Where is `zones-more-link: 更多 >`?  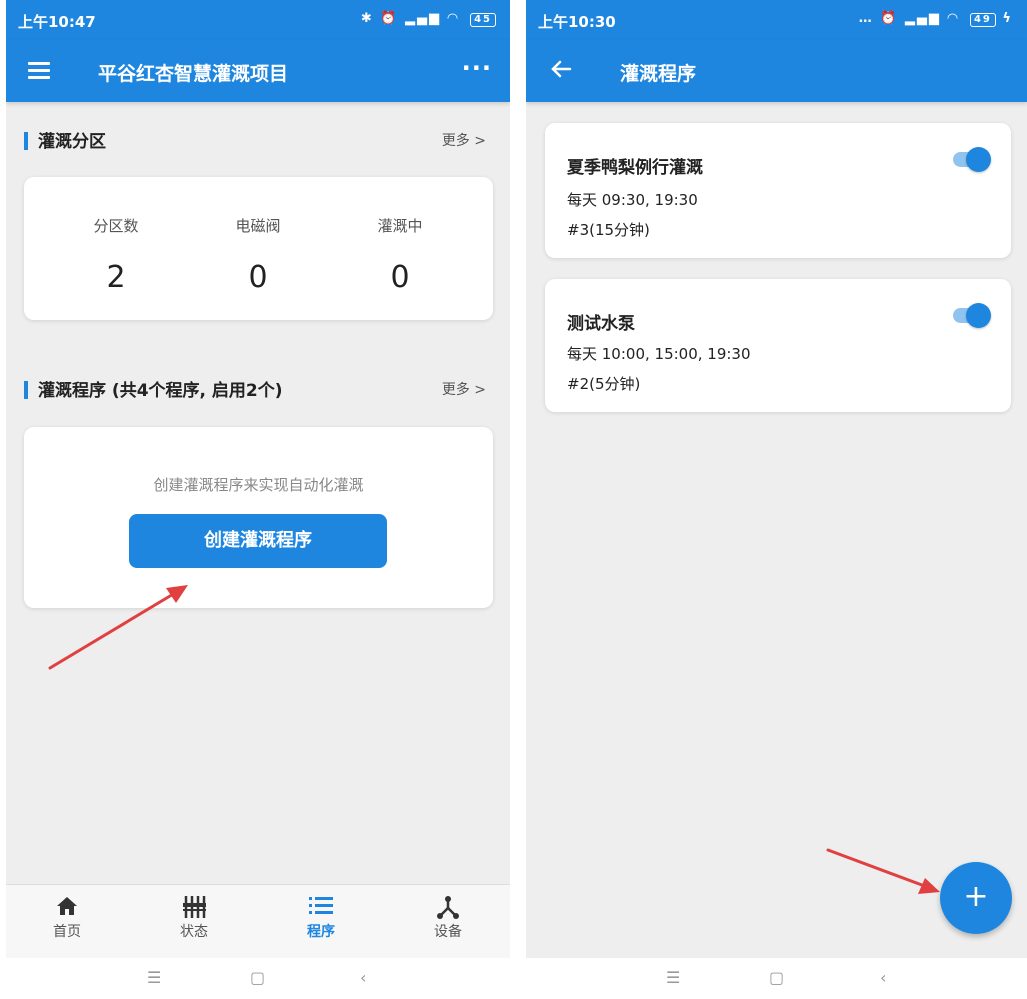 zones-more-link: 更多 > is located at coordinates (464, 140).